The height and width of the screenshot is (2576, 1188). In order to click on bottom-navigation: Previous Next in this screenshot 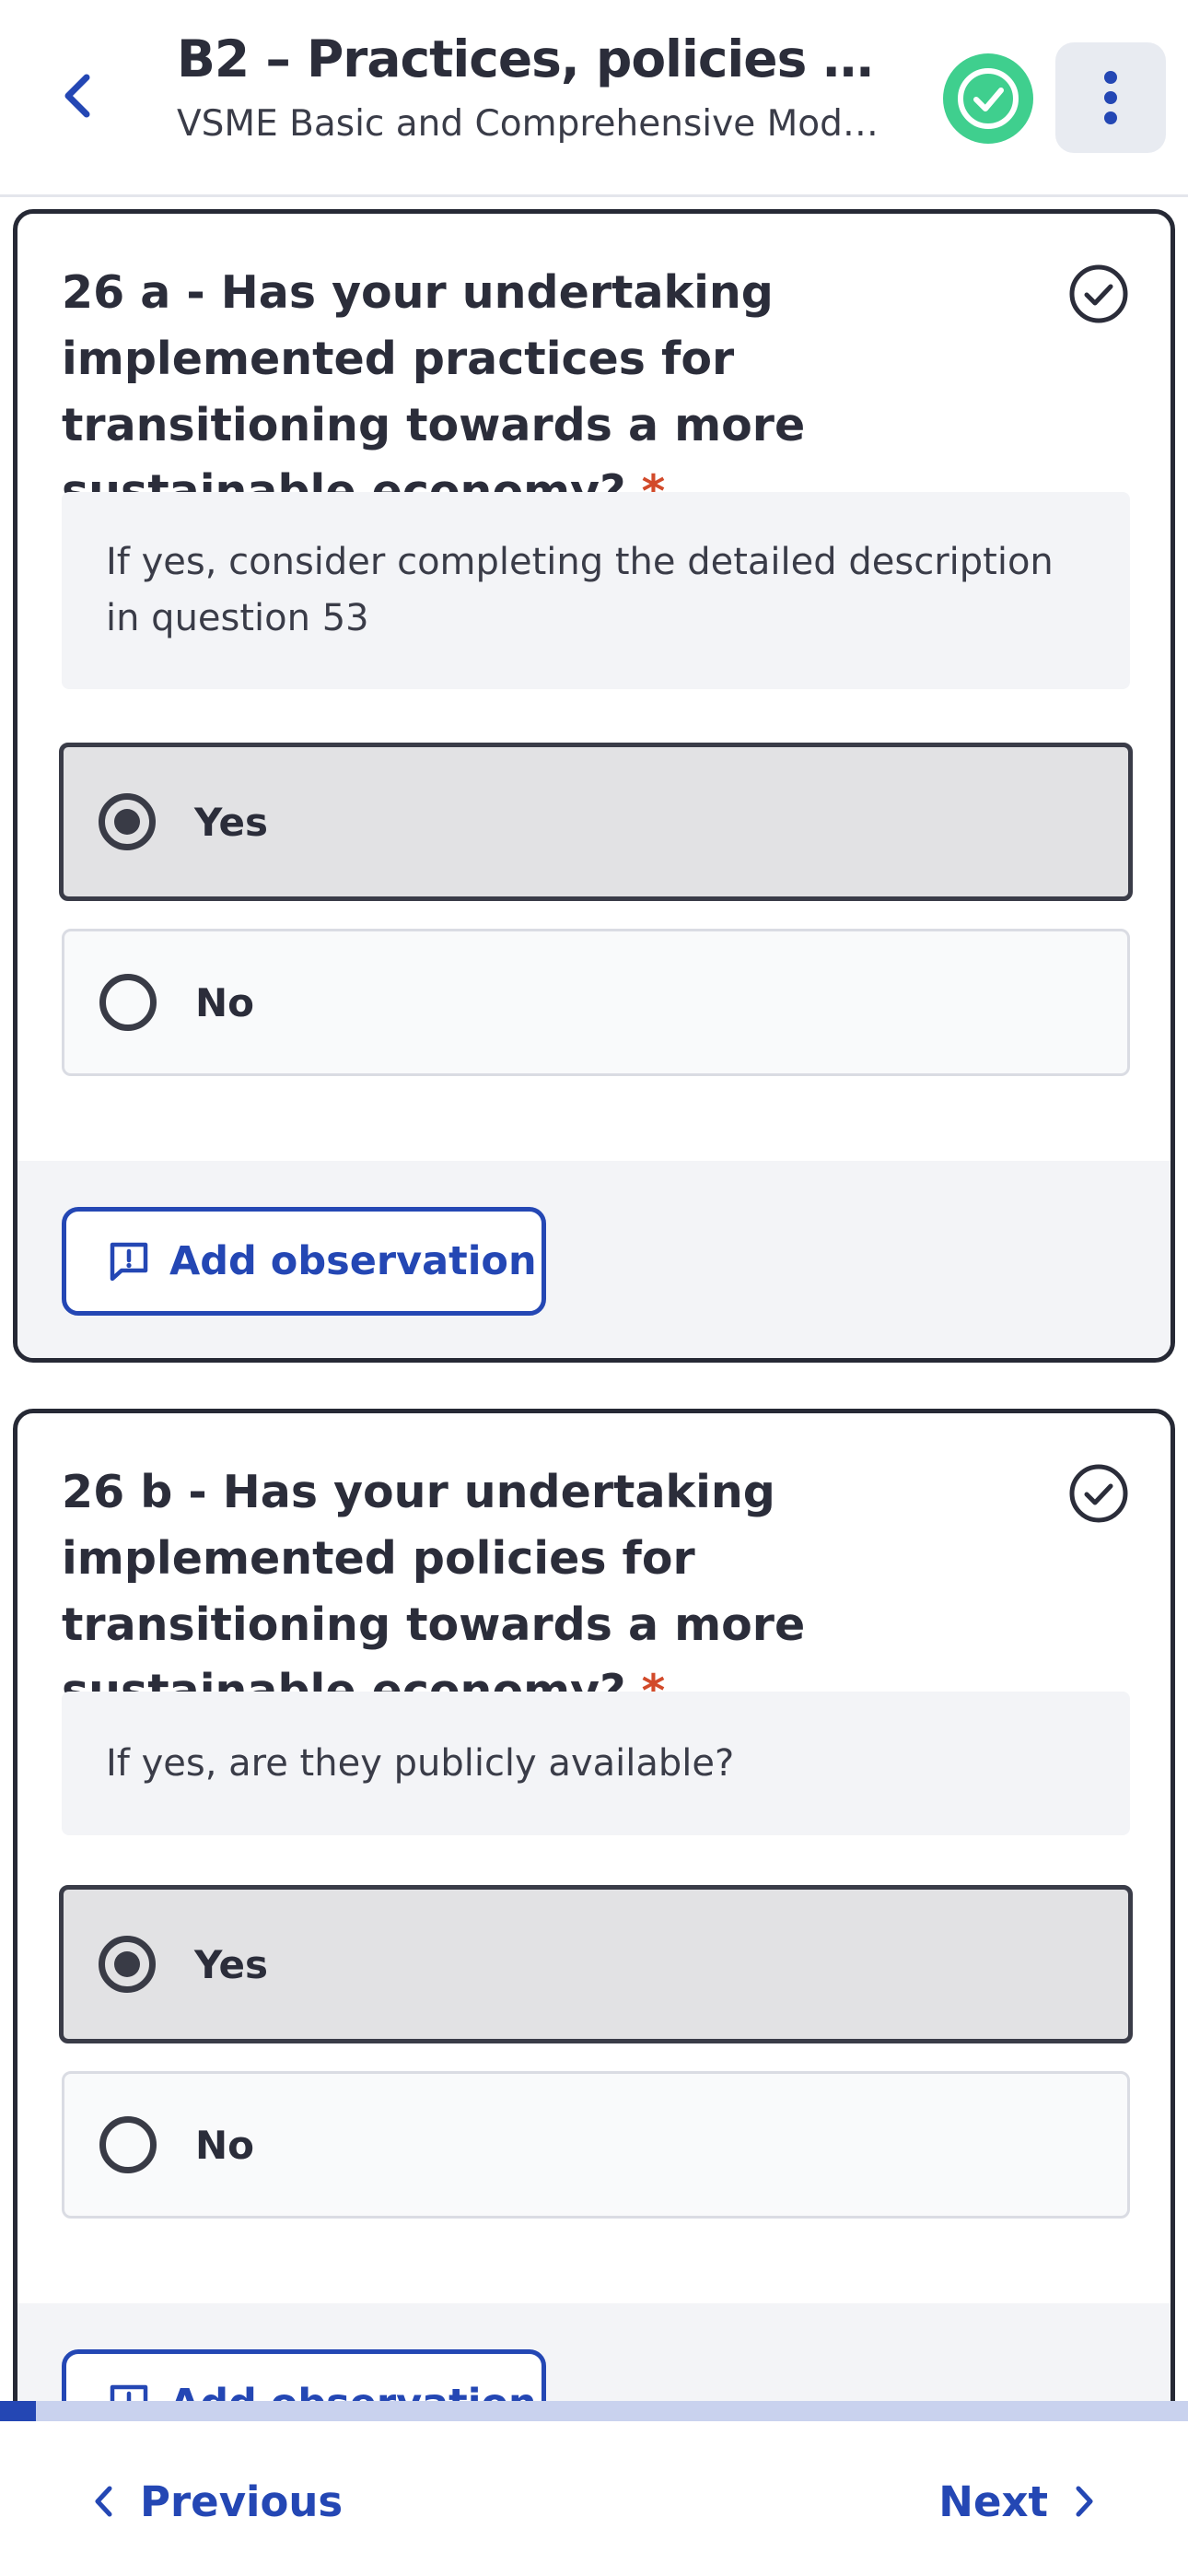, I will do `click(594, 2498)`.